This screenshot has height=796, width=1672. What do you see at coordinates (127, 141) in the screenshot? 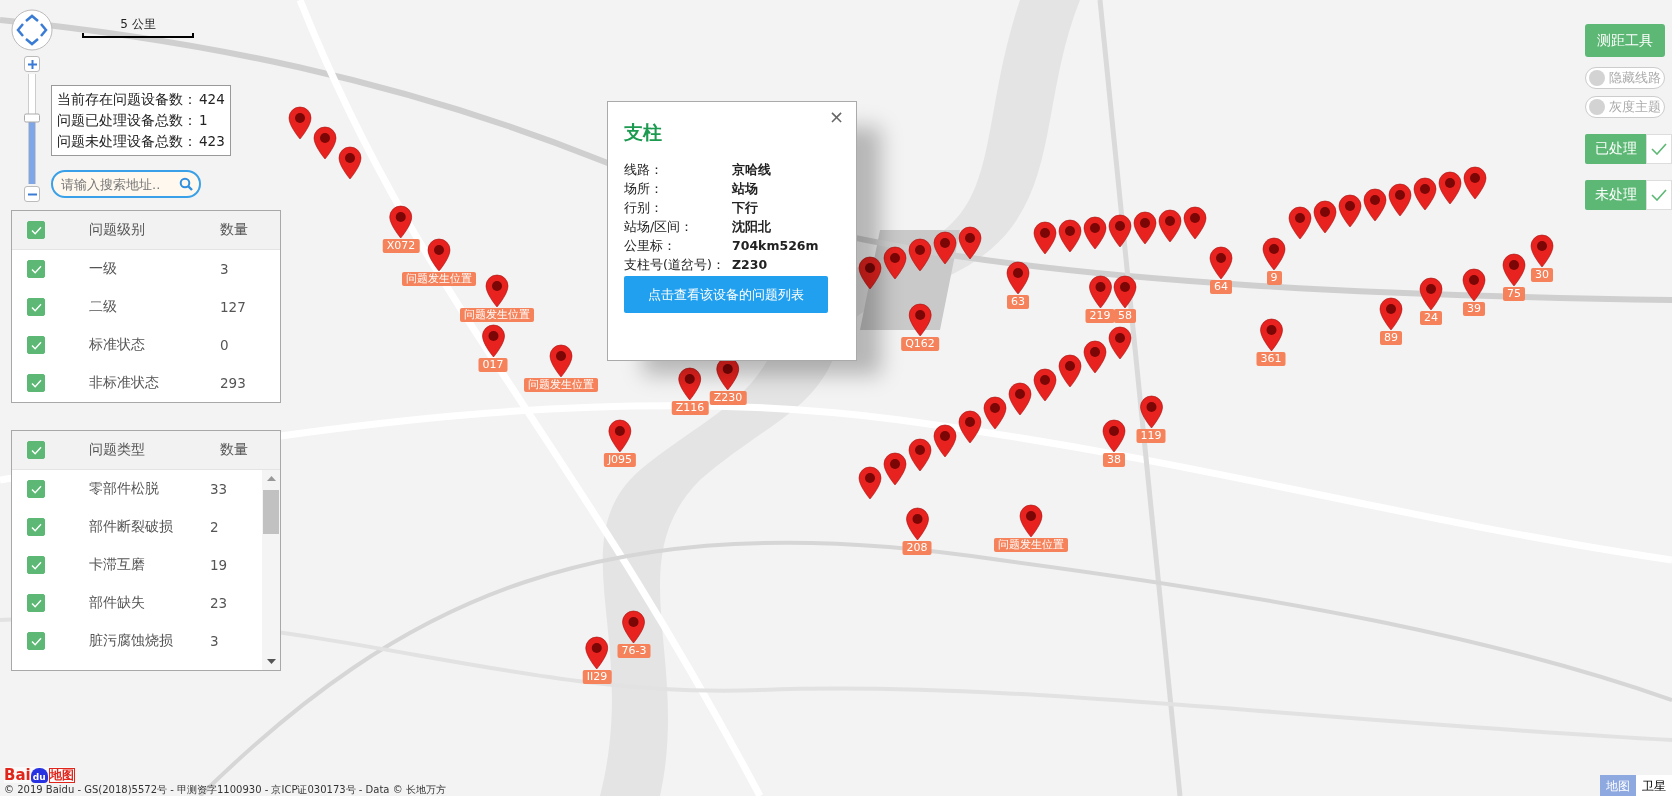
I see `stat-label: 问题未处理设备总数：` at bounding box center [127, 141].